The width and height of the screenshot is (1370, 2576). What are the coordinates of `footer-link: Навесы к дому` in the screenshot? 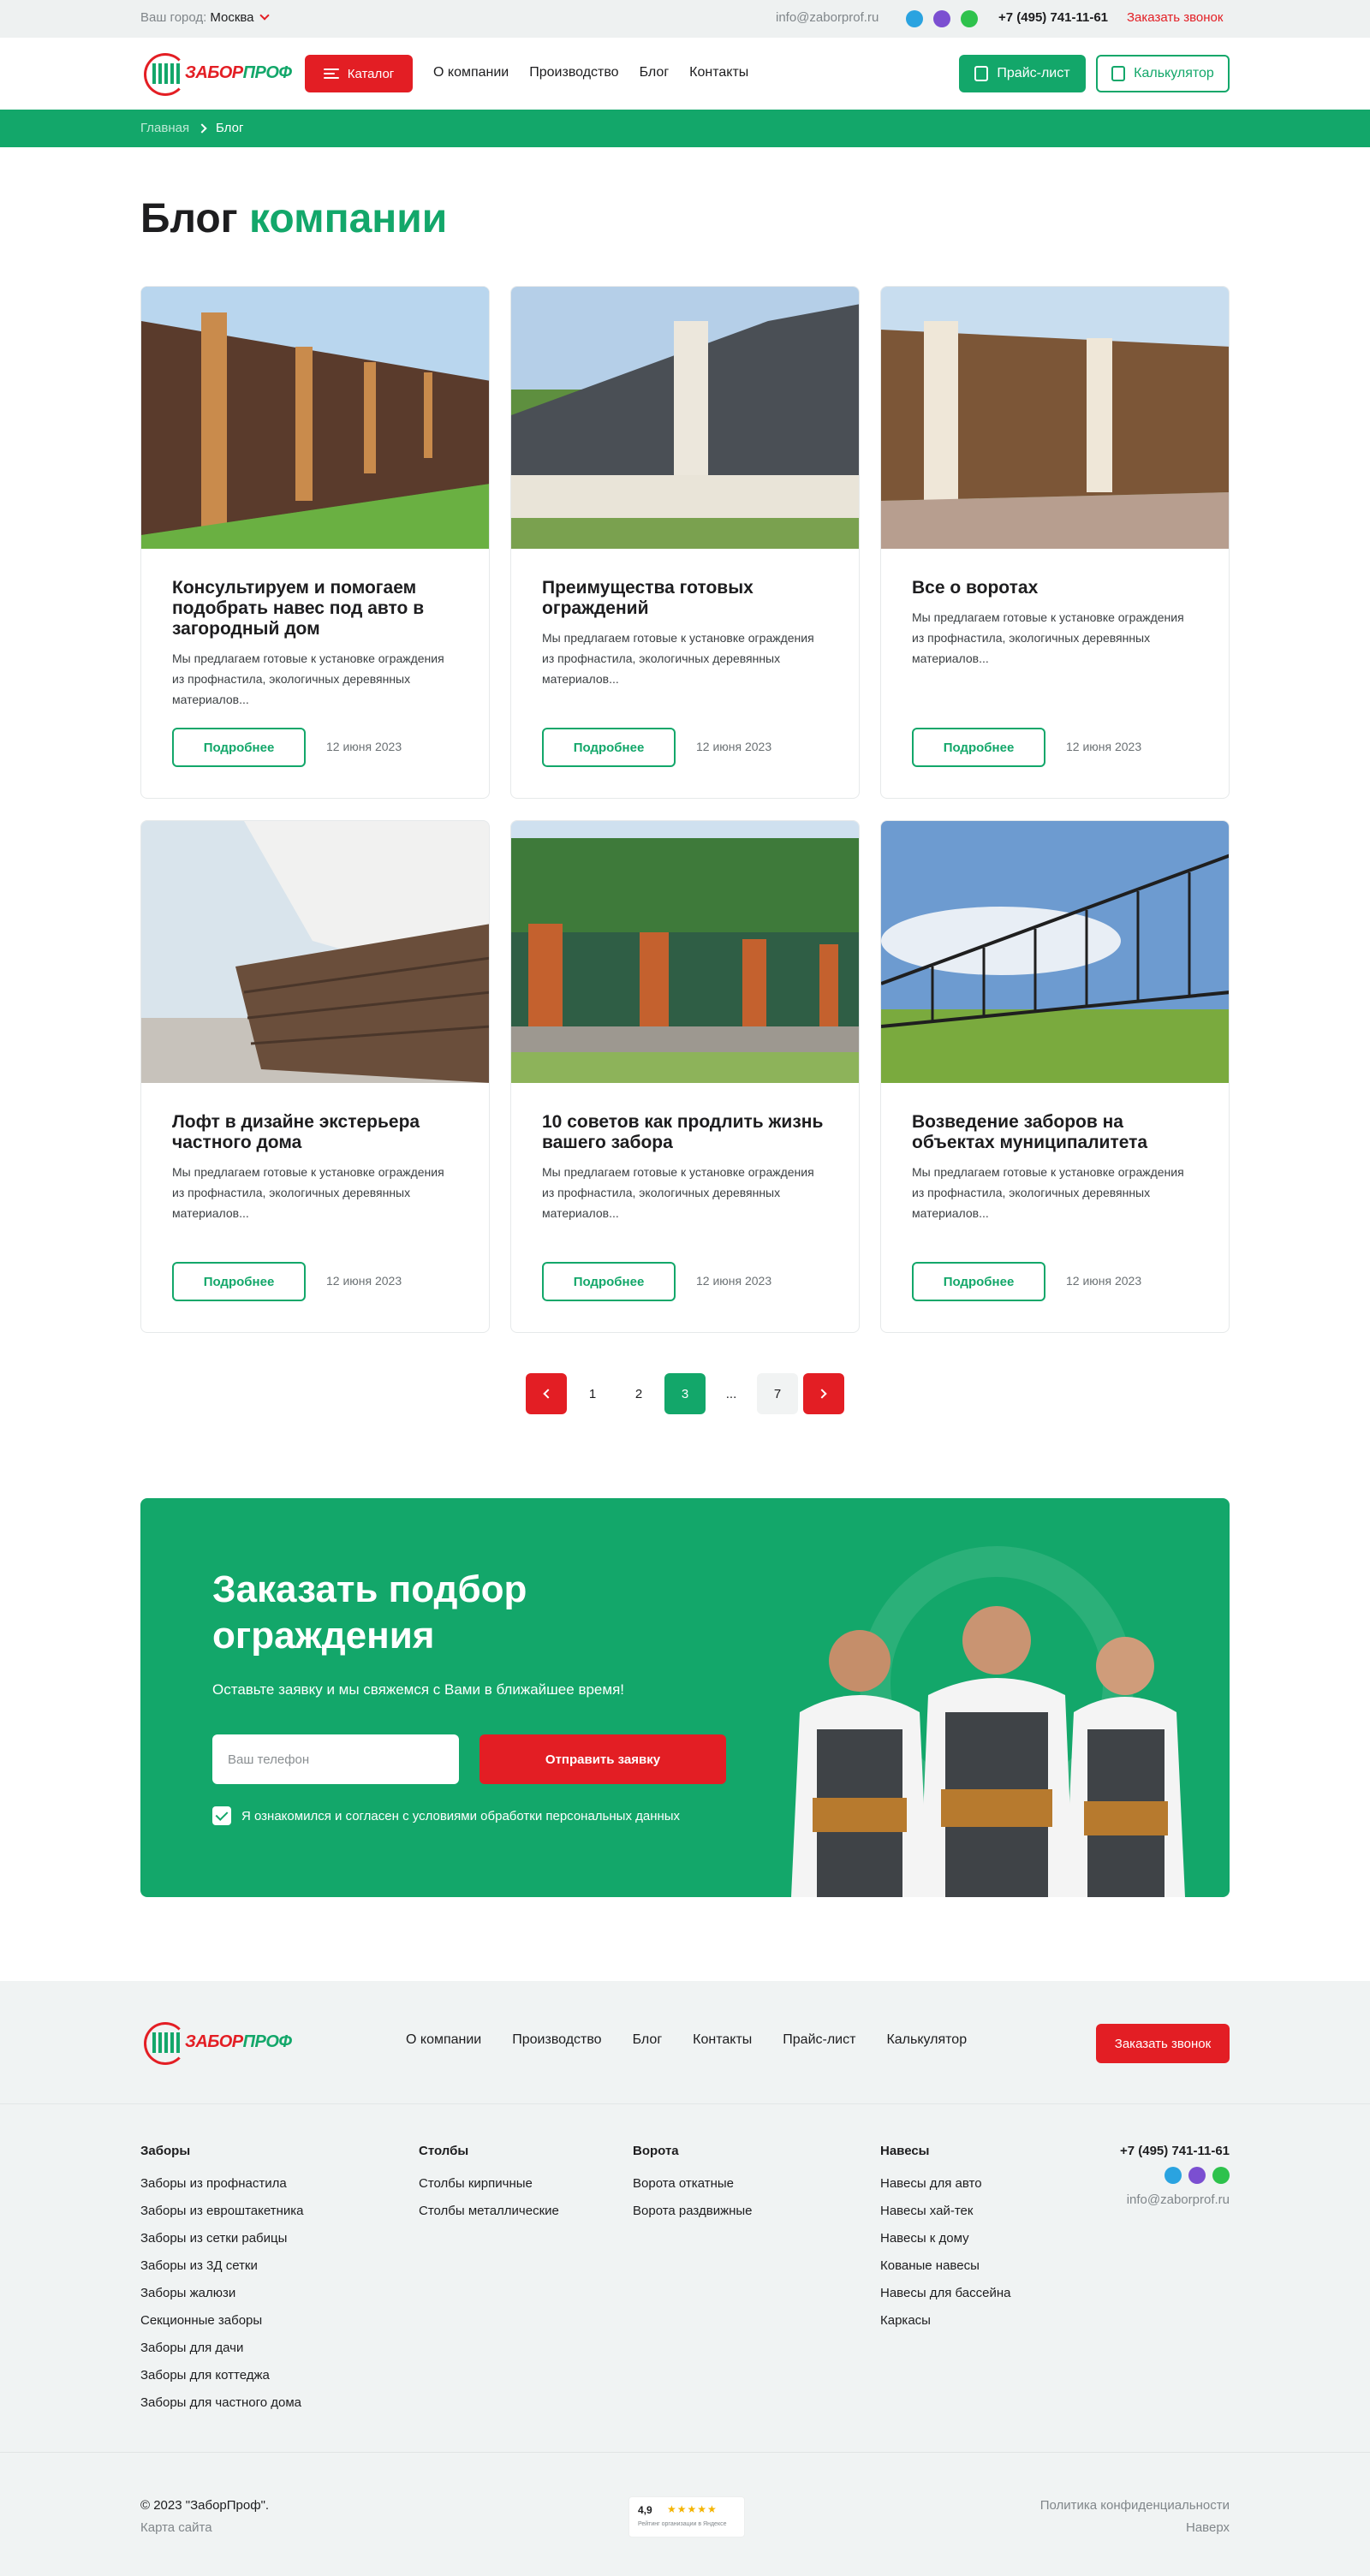 It's located at (945, 2238).